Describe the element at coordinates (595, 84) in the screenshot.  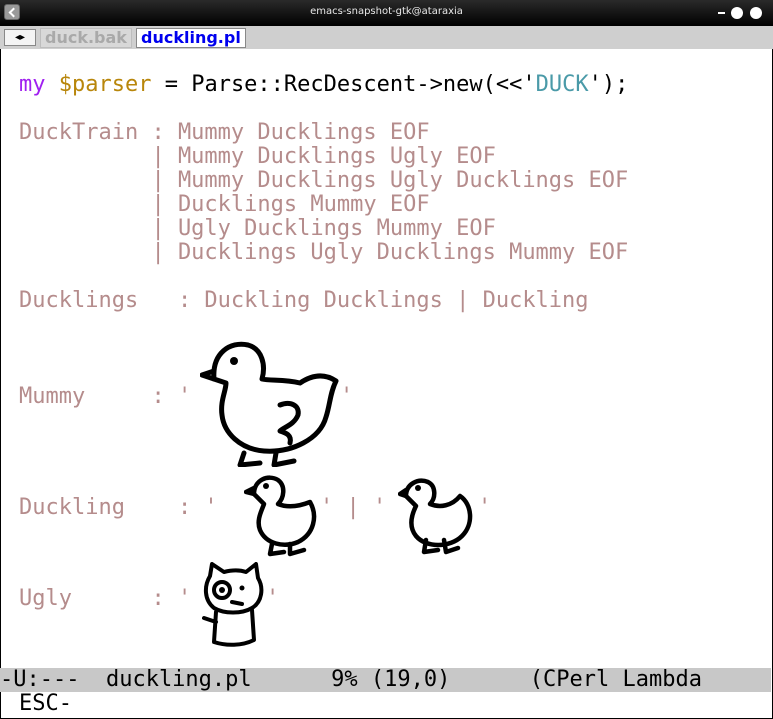
I see `quote-close: '` at that location.